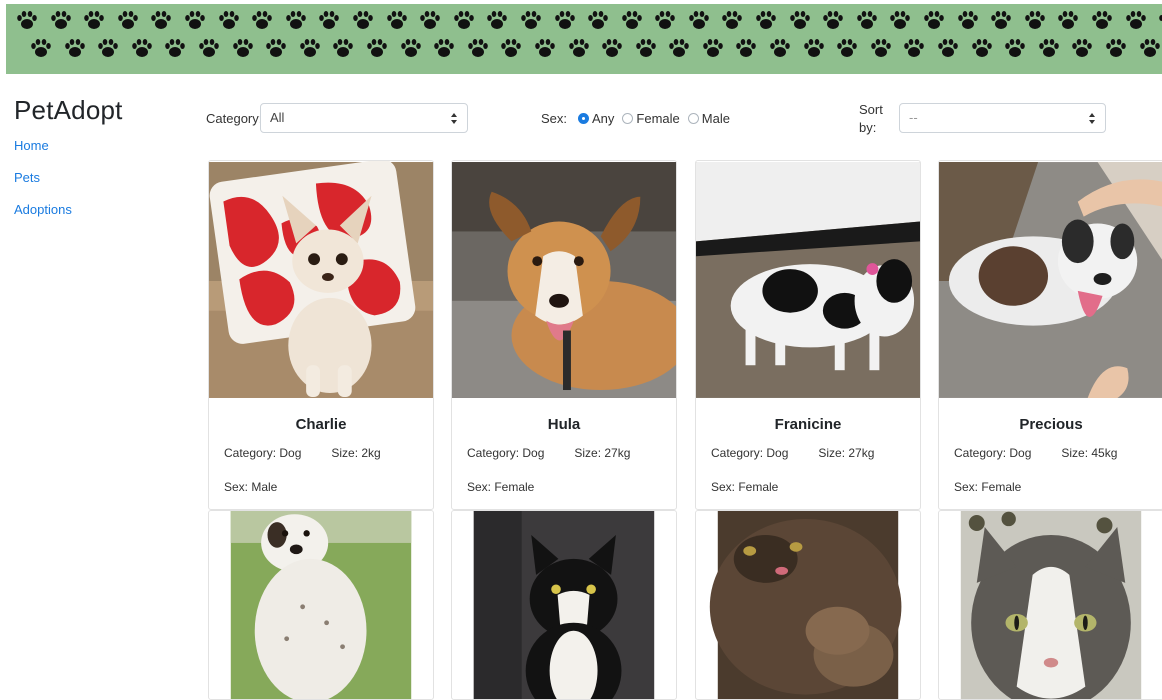 The image size is (1162, 700). What do you see at coordinates (808, 280) in the screenshot?
I see `pet-photo-franicine` at bounding box center [808, 280].